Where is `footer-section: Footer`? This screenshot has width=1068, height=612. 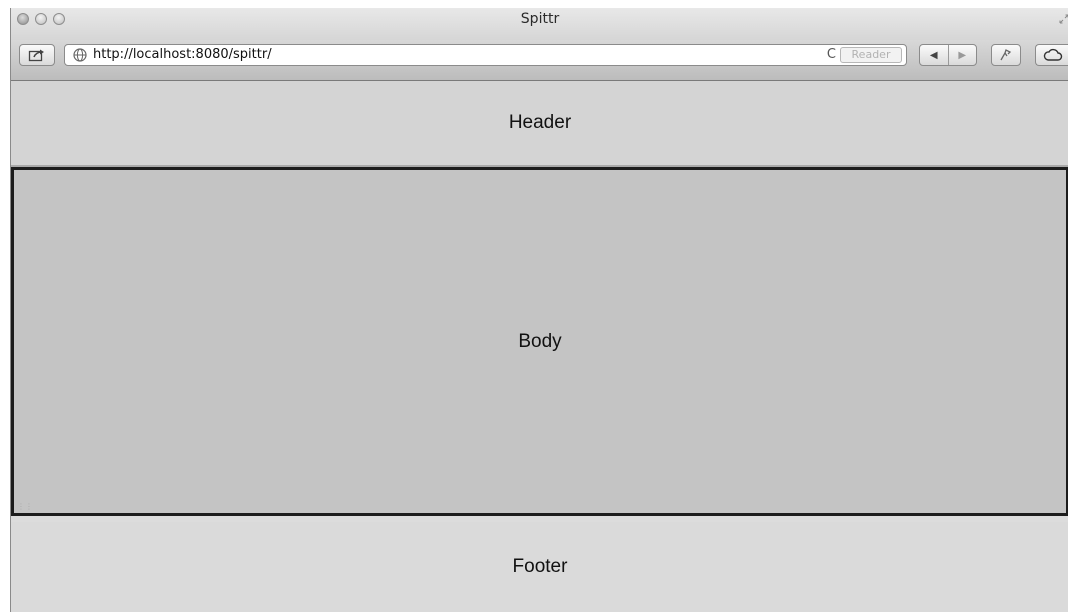
footer-section: Footer is located at coordinates (539, 567).